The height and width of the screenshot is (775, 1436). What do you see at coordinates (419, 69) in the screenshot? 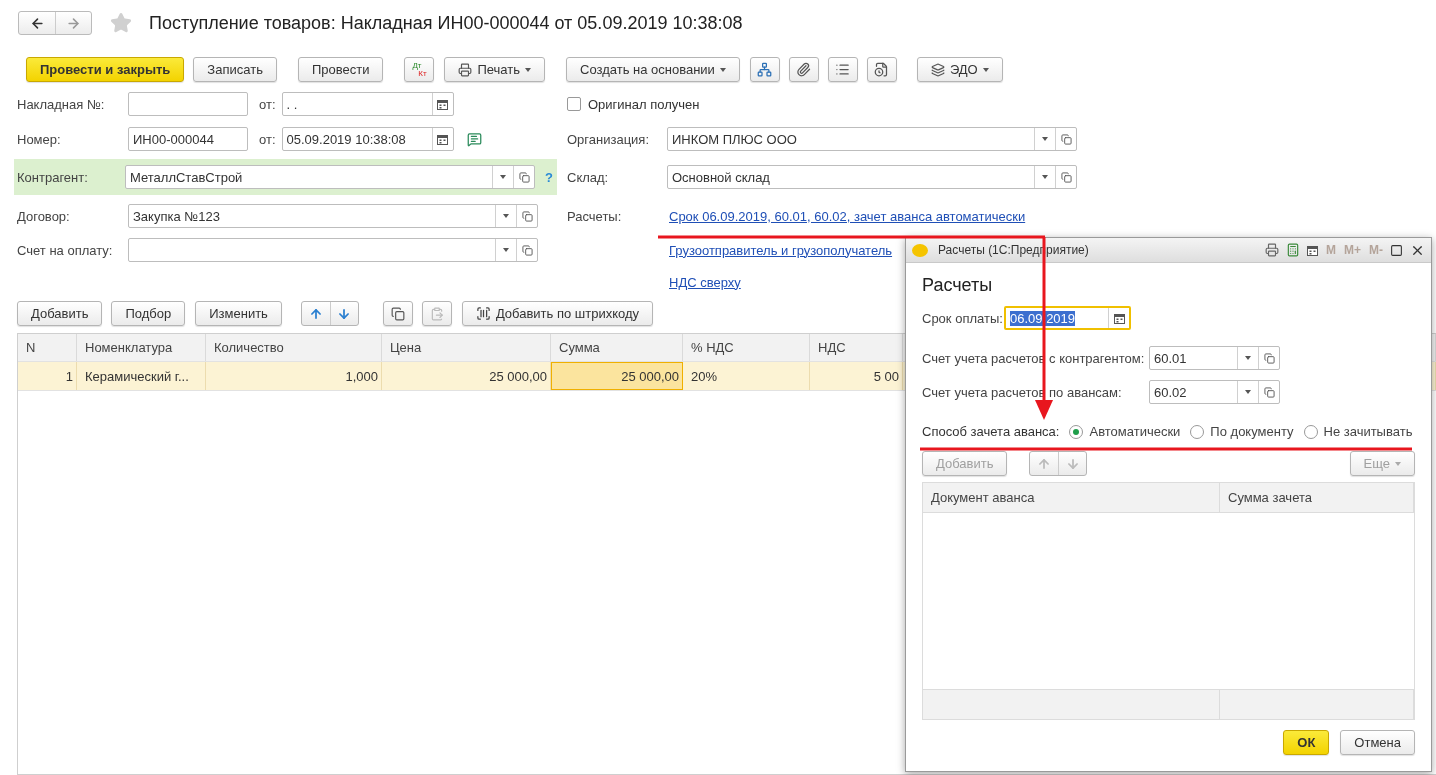
I see `dt-kt-button: Дт Кт` at bounding box center [419, 69].